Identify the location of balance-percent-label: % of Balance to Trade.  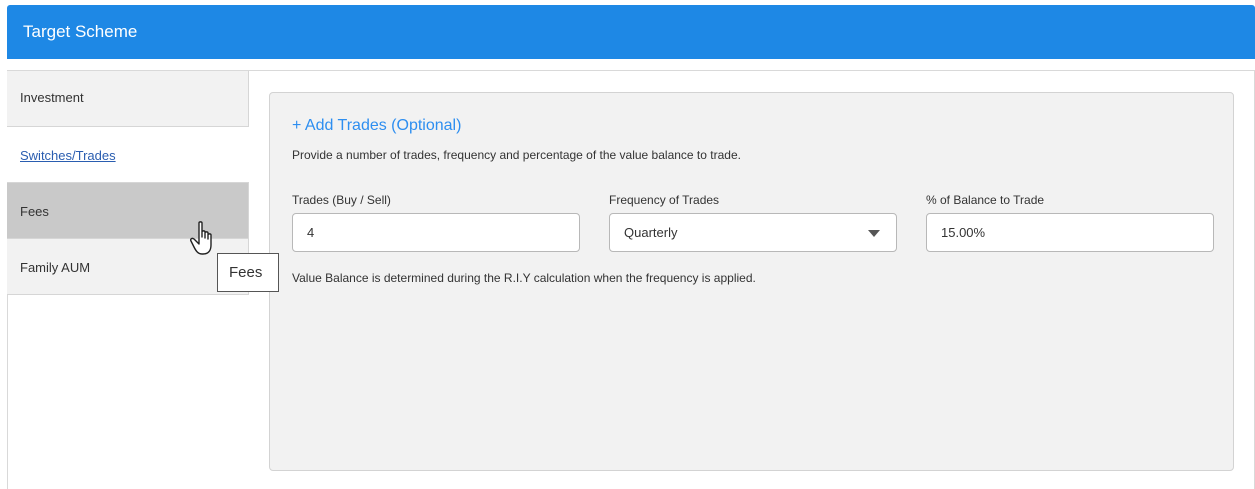
(985, 200).